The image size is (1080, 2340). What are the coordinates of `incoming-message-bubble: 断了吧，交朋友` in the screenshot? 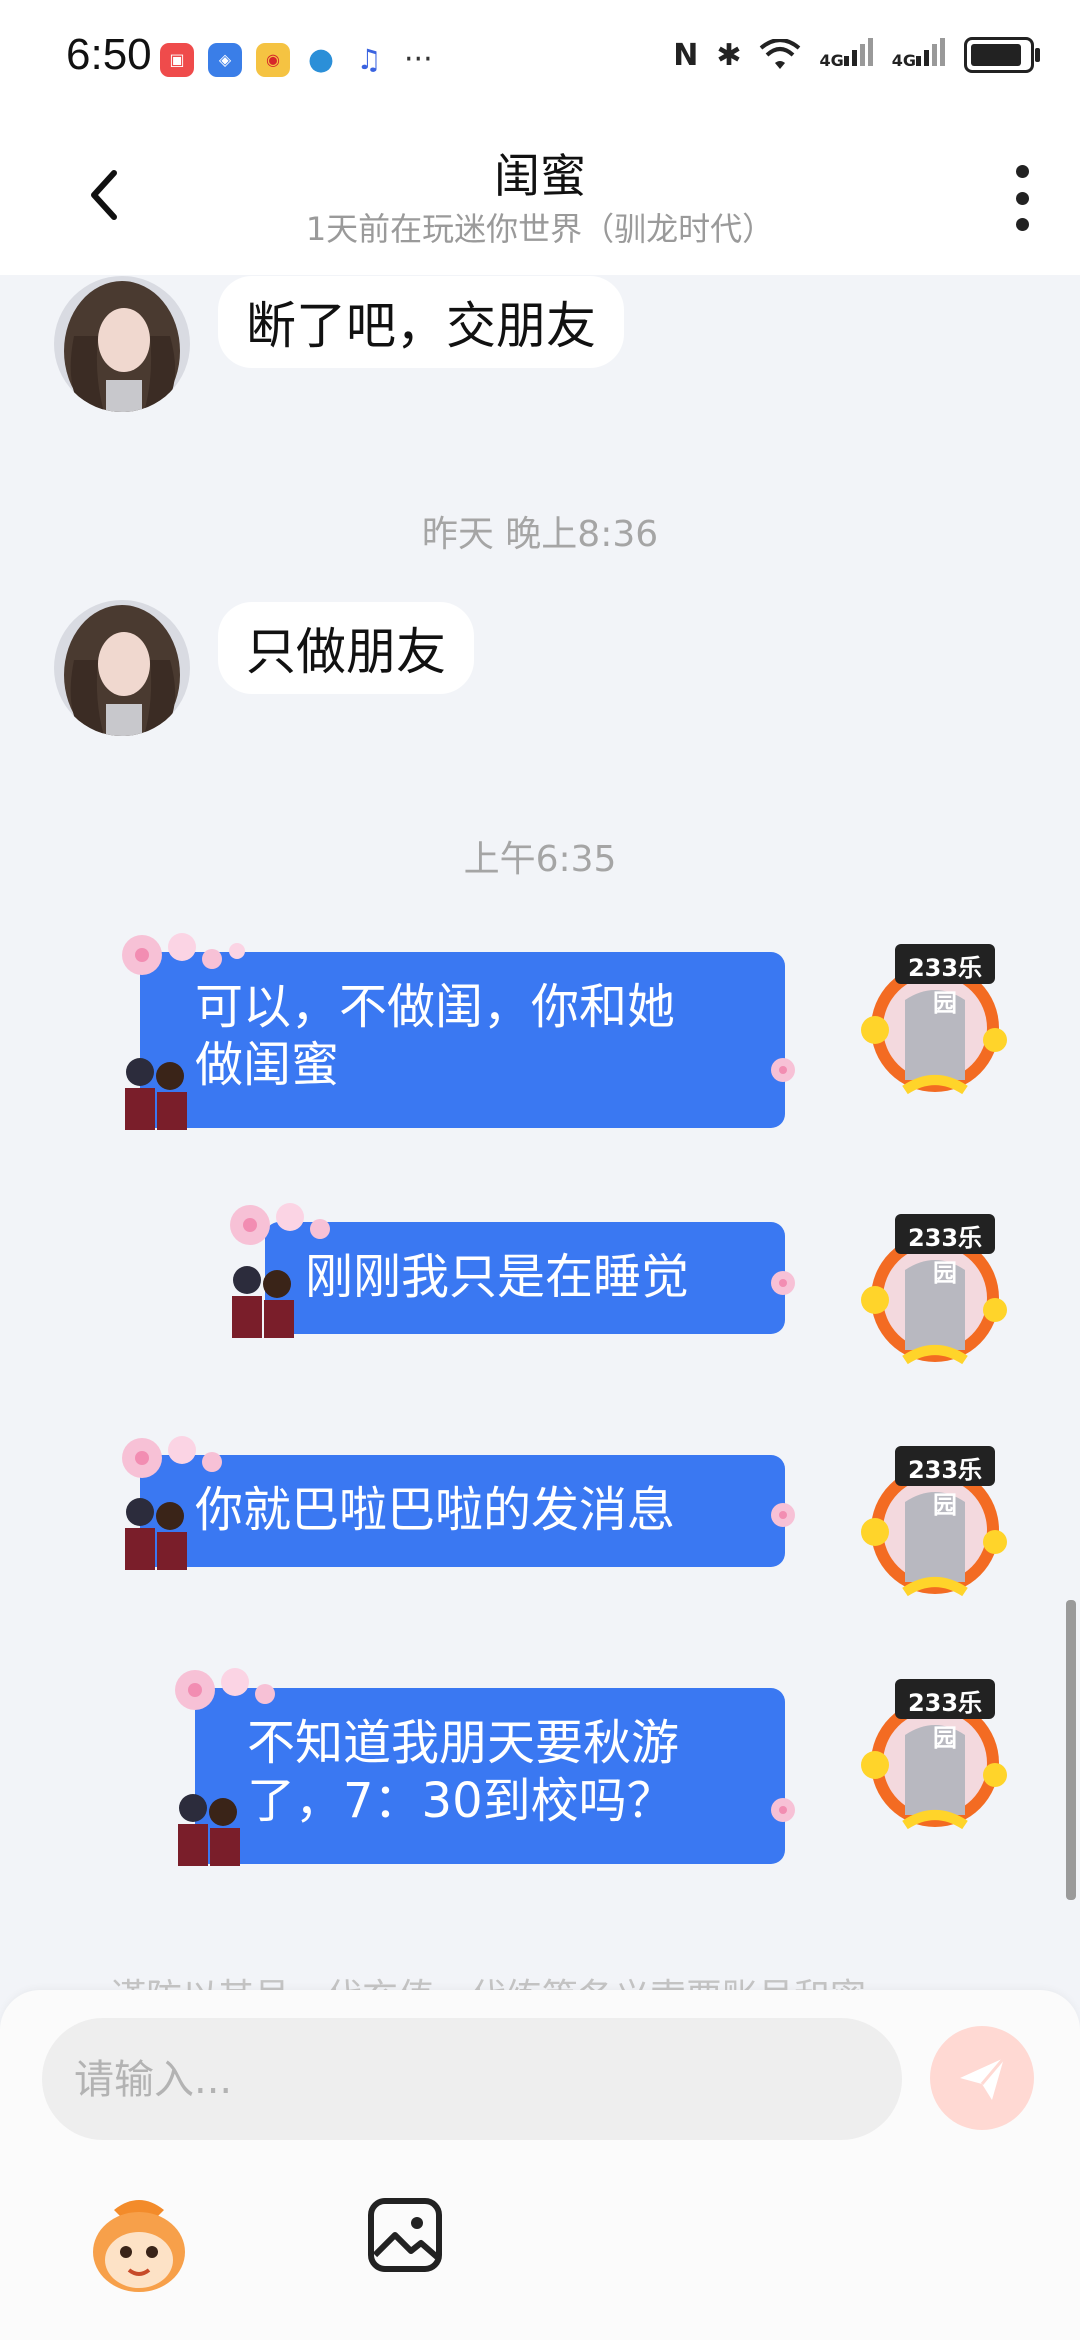 It's located at (421, 322).